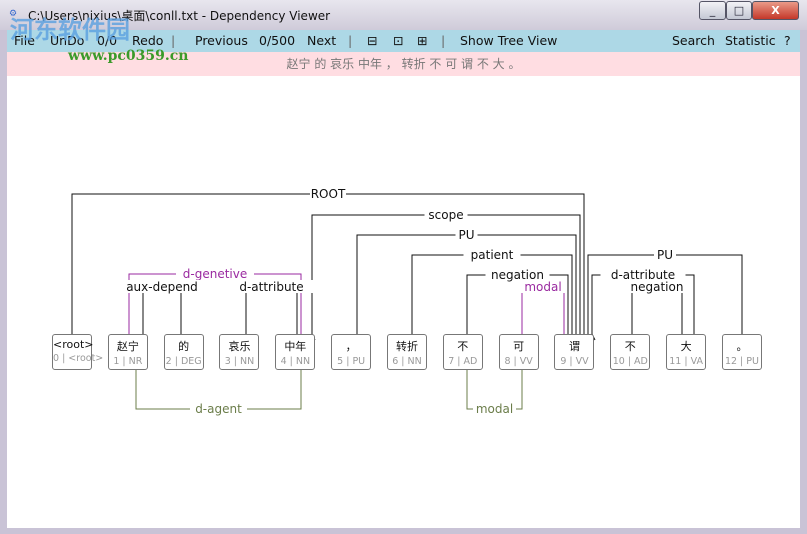 The height and width of the screenshot is (534, 807). Describe the element at coordinates (78, 352) in the screenshot. I see `token-0: <root> 0 | <root>` at that location.